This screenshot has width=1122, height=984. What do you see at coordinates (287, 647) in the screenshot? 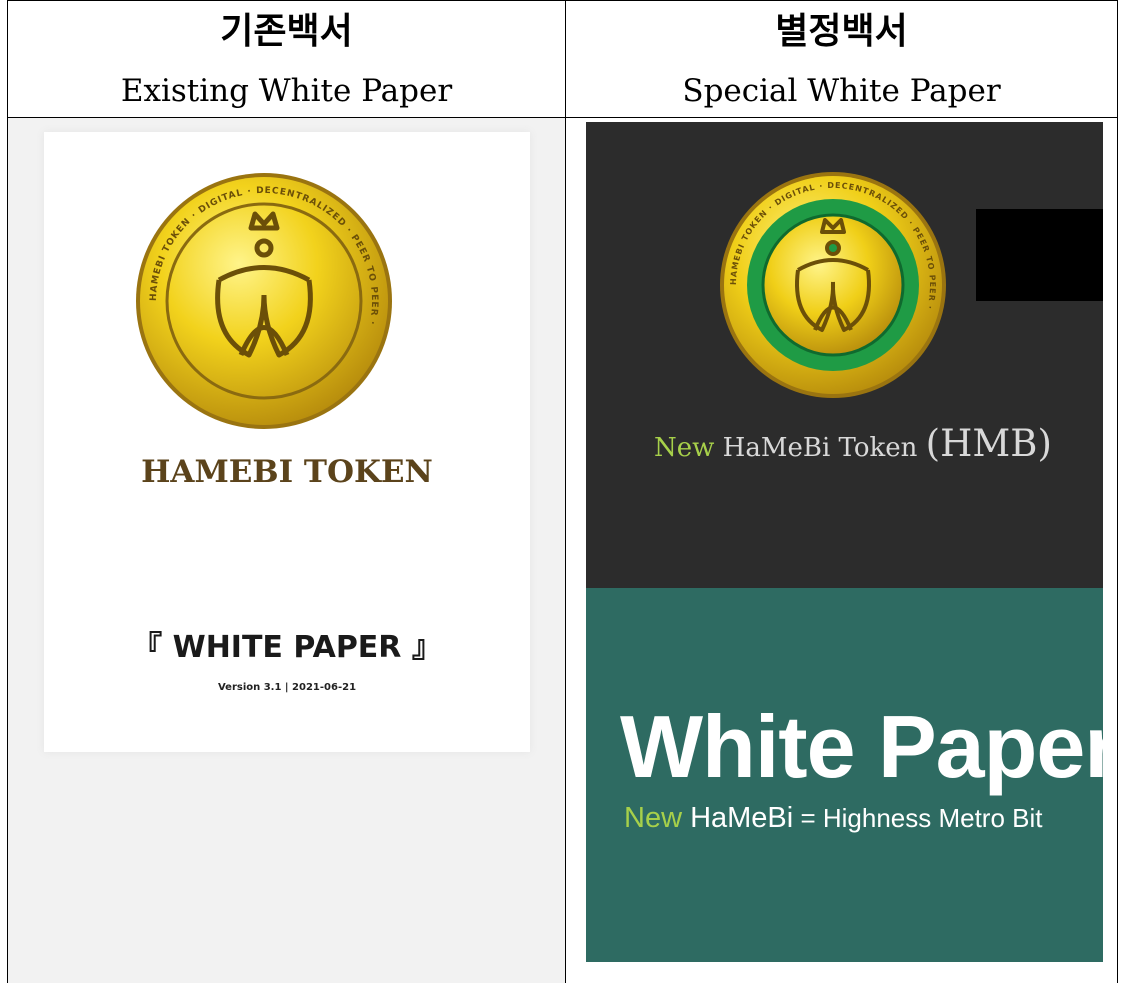
I see `existing-white-paper-title: 『 WHITE PAPER 』` at bounding box center [287, 647].